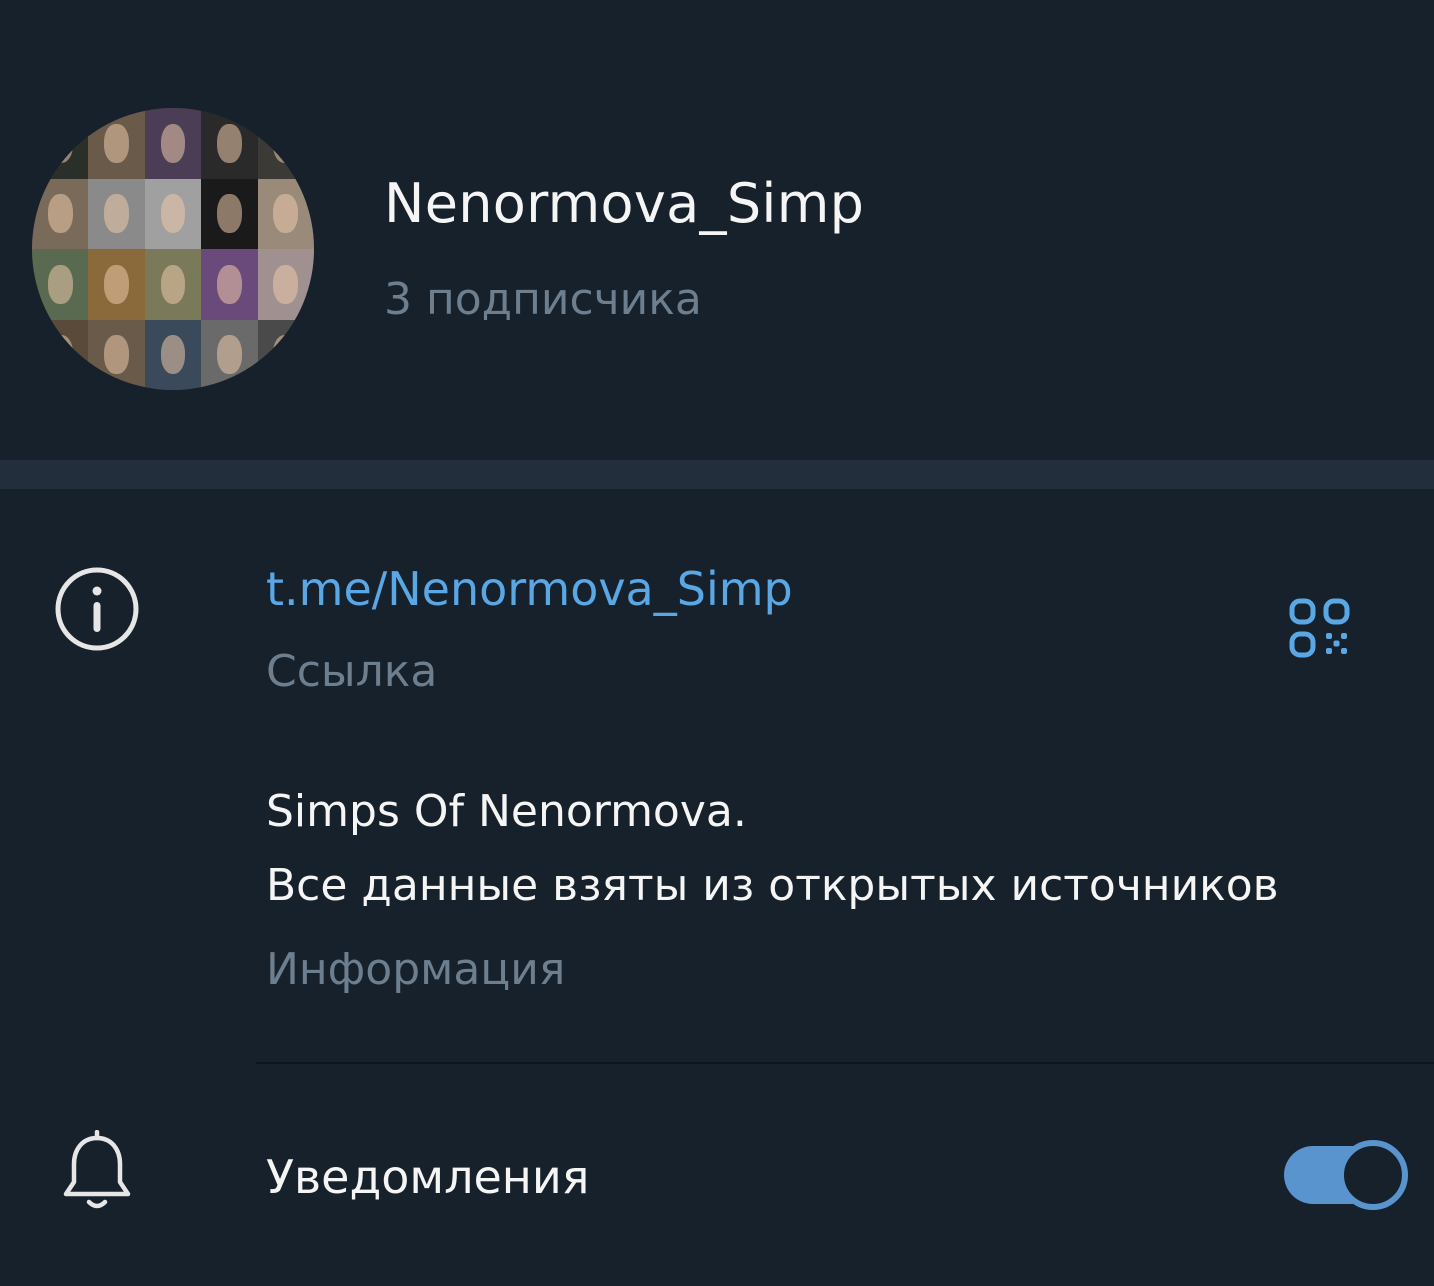 The height and width of the screenshot is (1286, 1434). I want to click on qr-code-icon, so click(1319, 629).